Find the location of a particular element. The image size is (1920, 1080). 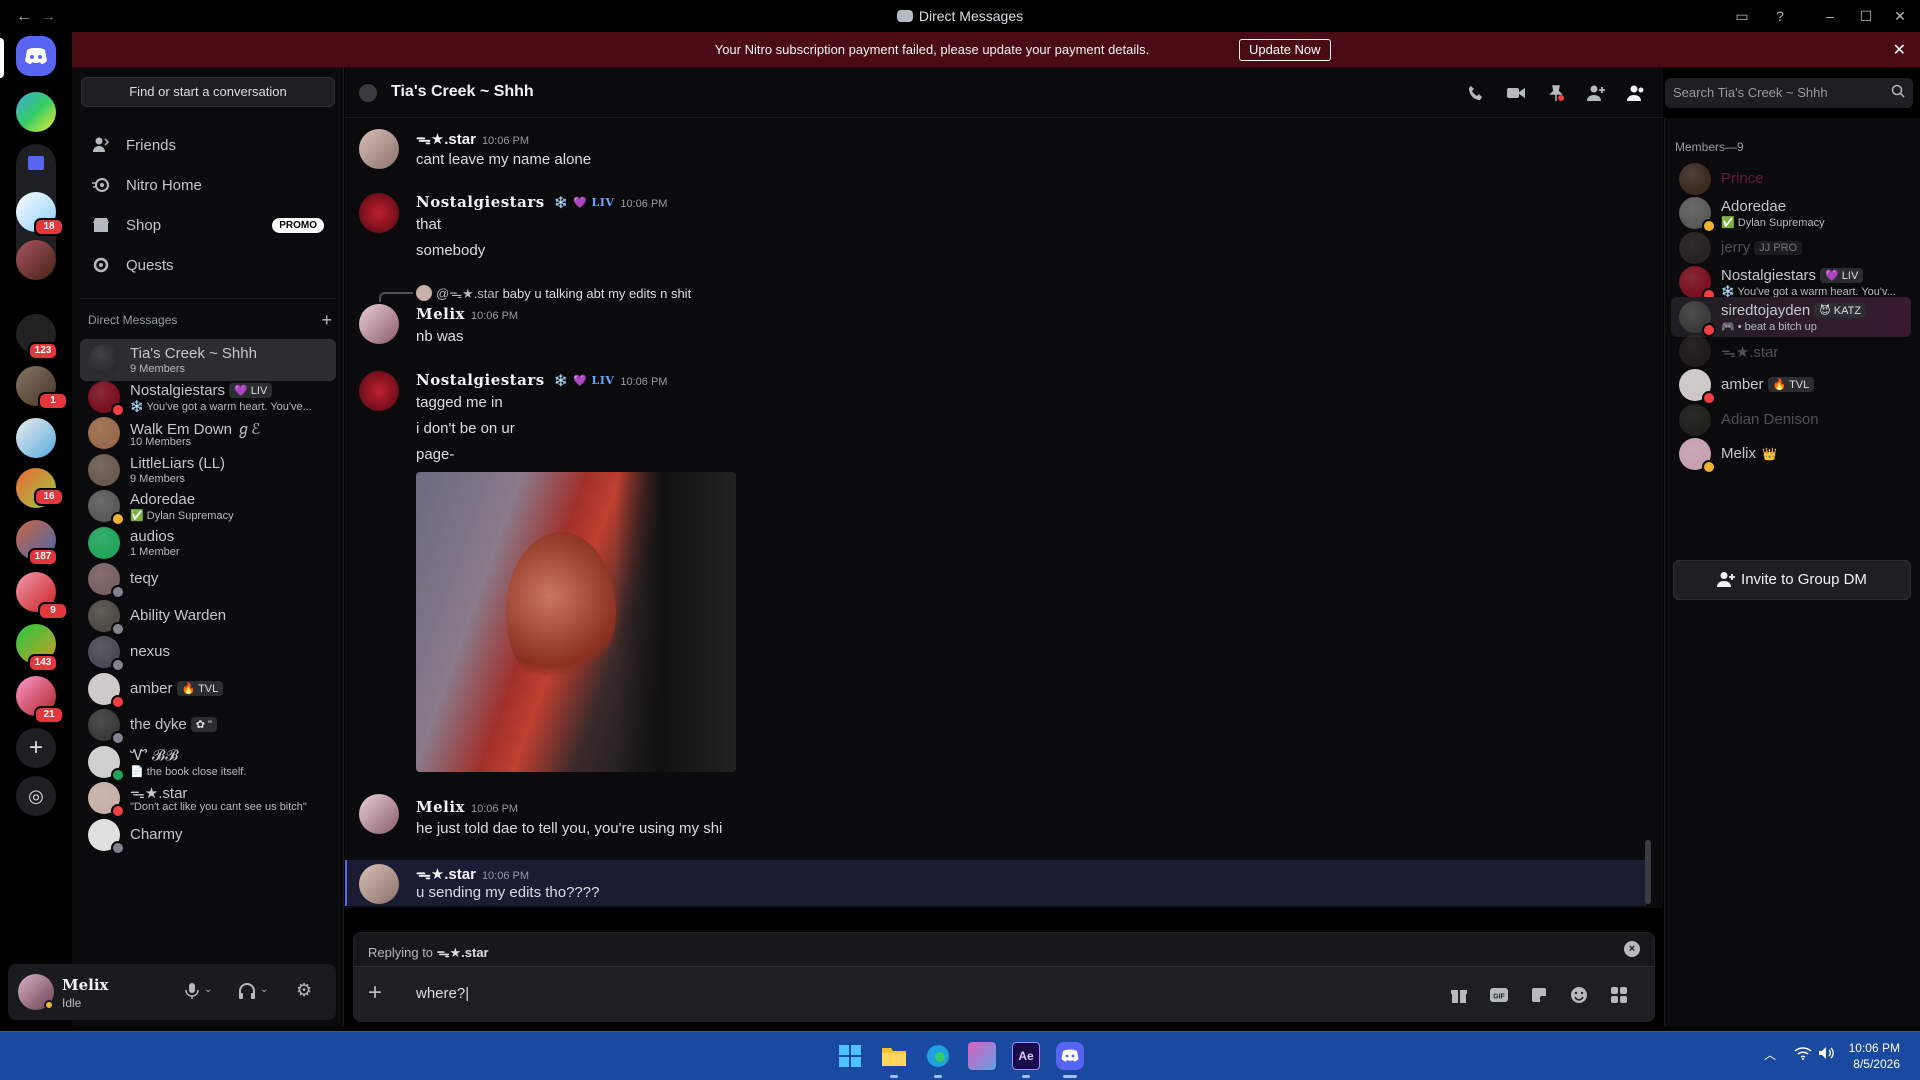

dm-subtext: 9 Members is located at coordinates (158, 478).